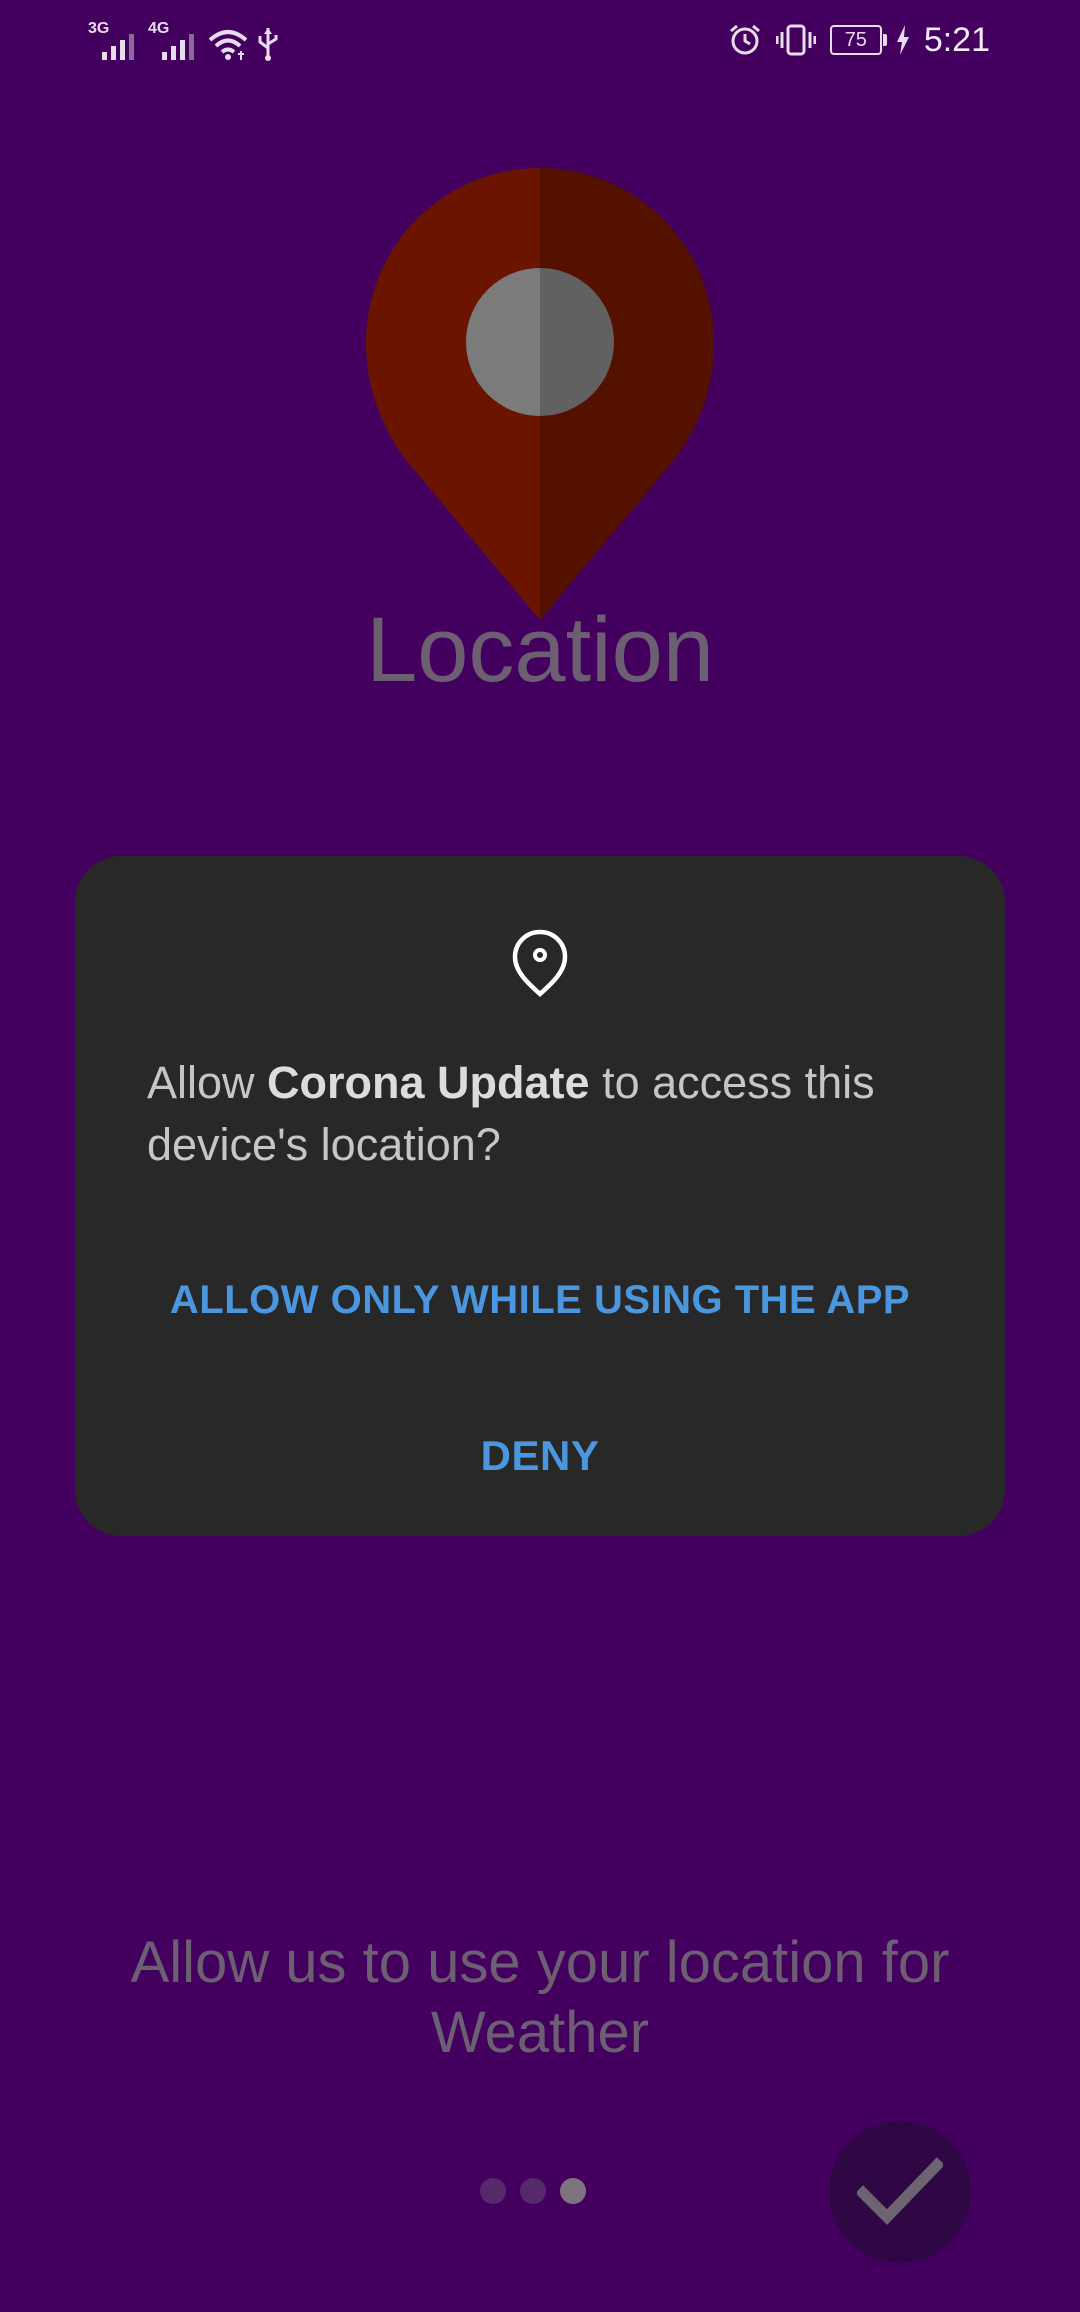 The image size is (1080, 2312). Describe the element at coordinates (540, 650) in the screenshot. I see `page-title: Location` at that location.